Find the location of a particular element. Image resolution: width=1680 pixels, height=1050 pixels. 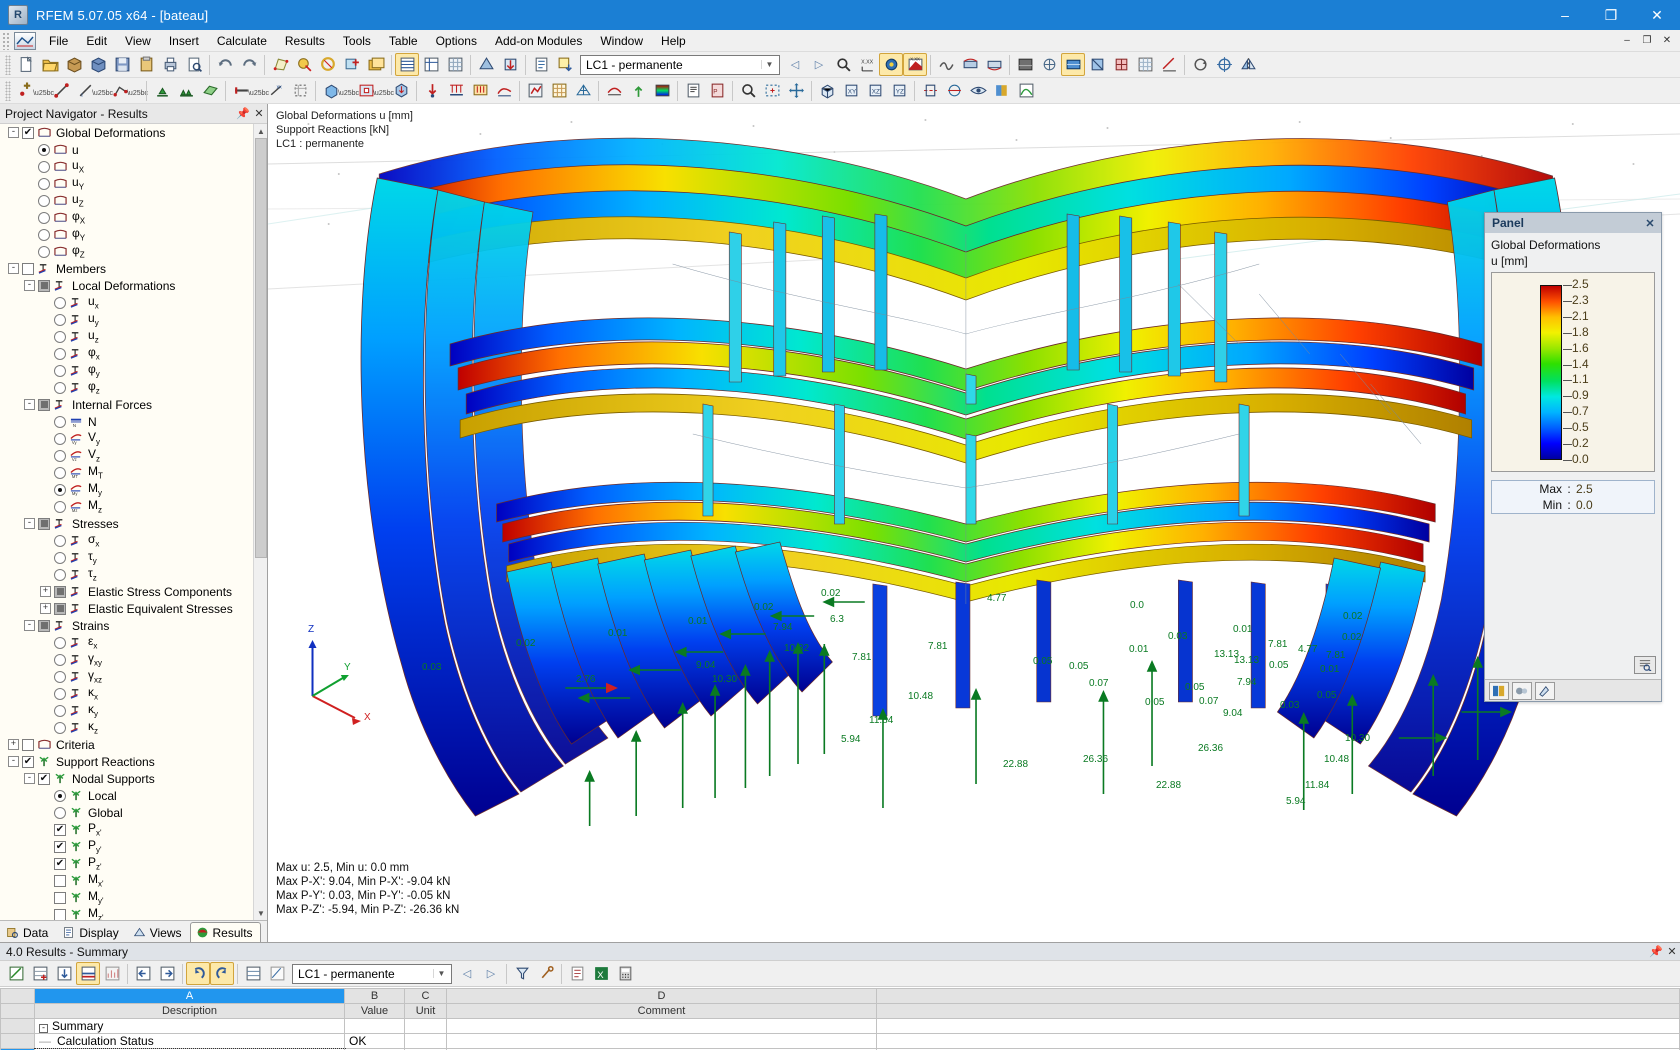

cell-description: - Summary is located at coordinates (189, 1026).